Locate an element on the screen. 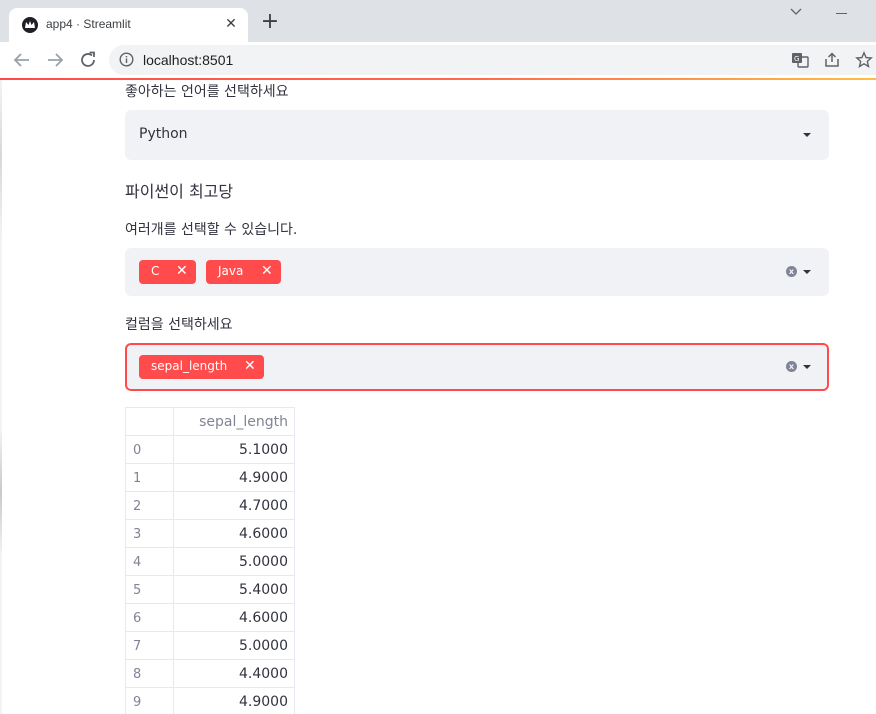  browser-tab-app4: app4 · Streamlit ✕ is located at coordinates (128, 25).